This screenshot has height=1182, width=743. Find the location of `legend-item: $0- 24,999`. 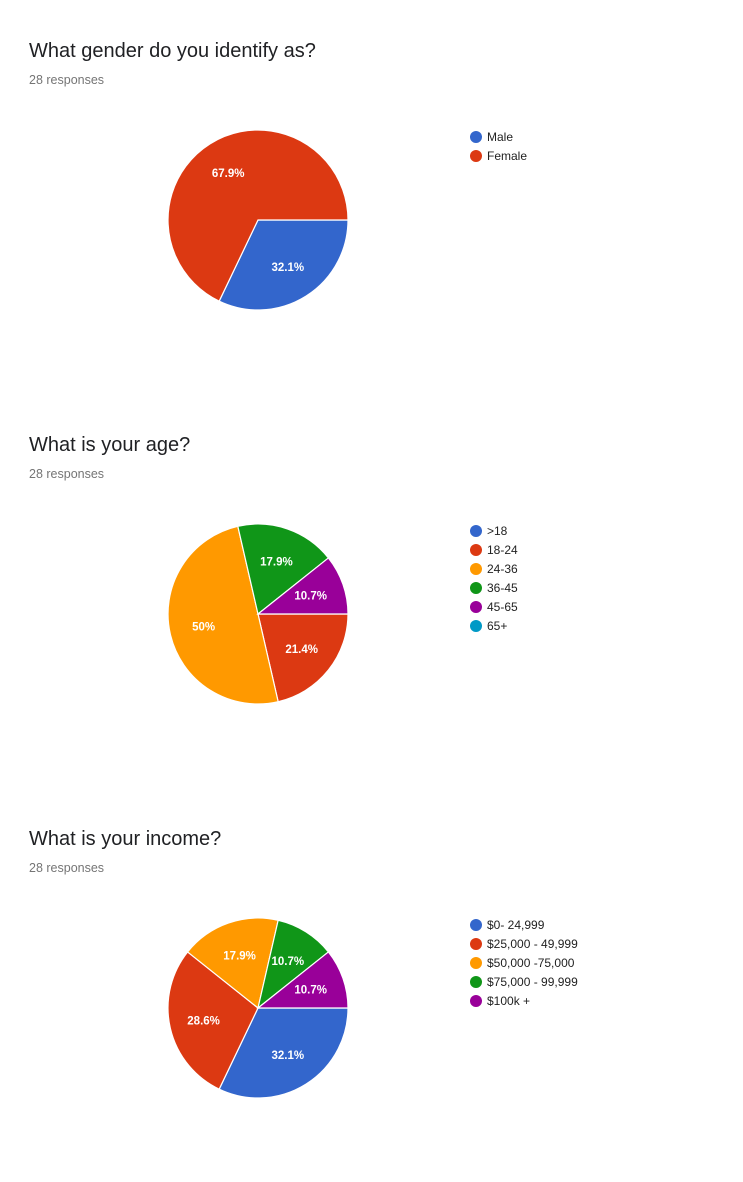

legend-item: $0- 24,999 is located at coordinates (524, 924).